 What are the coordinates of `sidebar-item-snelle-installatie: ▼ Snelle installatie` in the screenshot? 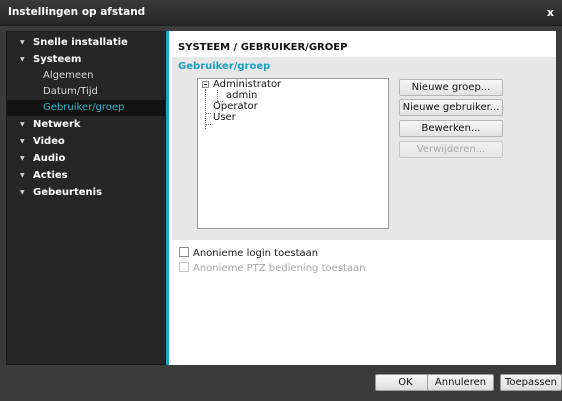 It's located at (86, 42).